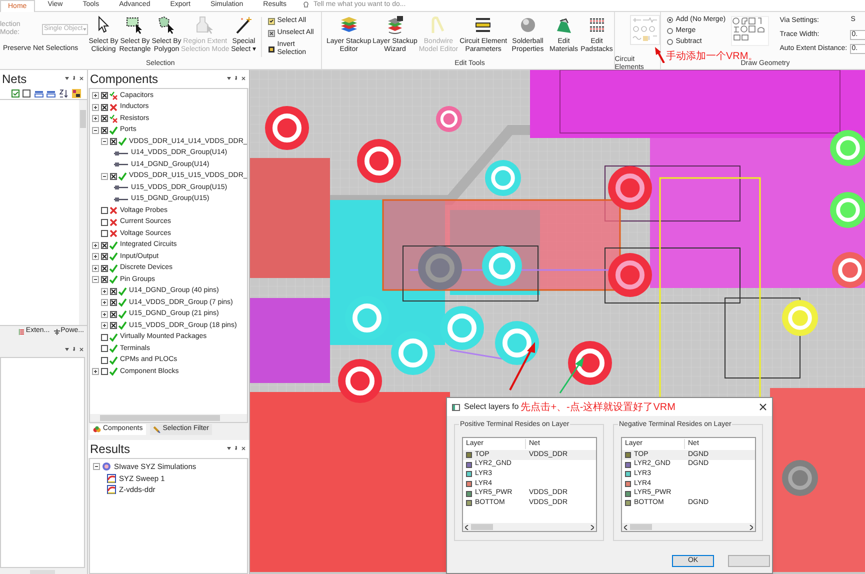 The height and width of the screenshot is (574, 865). Describe the element at coordinates (491, 407) in the screenshot. I see `dialog-title: Select layers fo` at that location.